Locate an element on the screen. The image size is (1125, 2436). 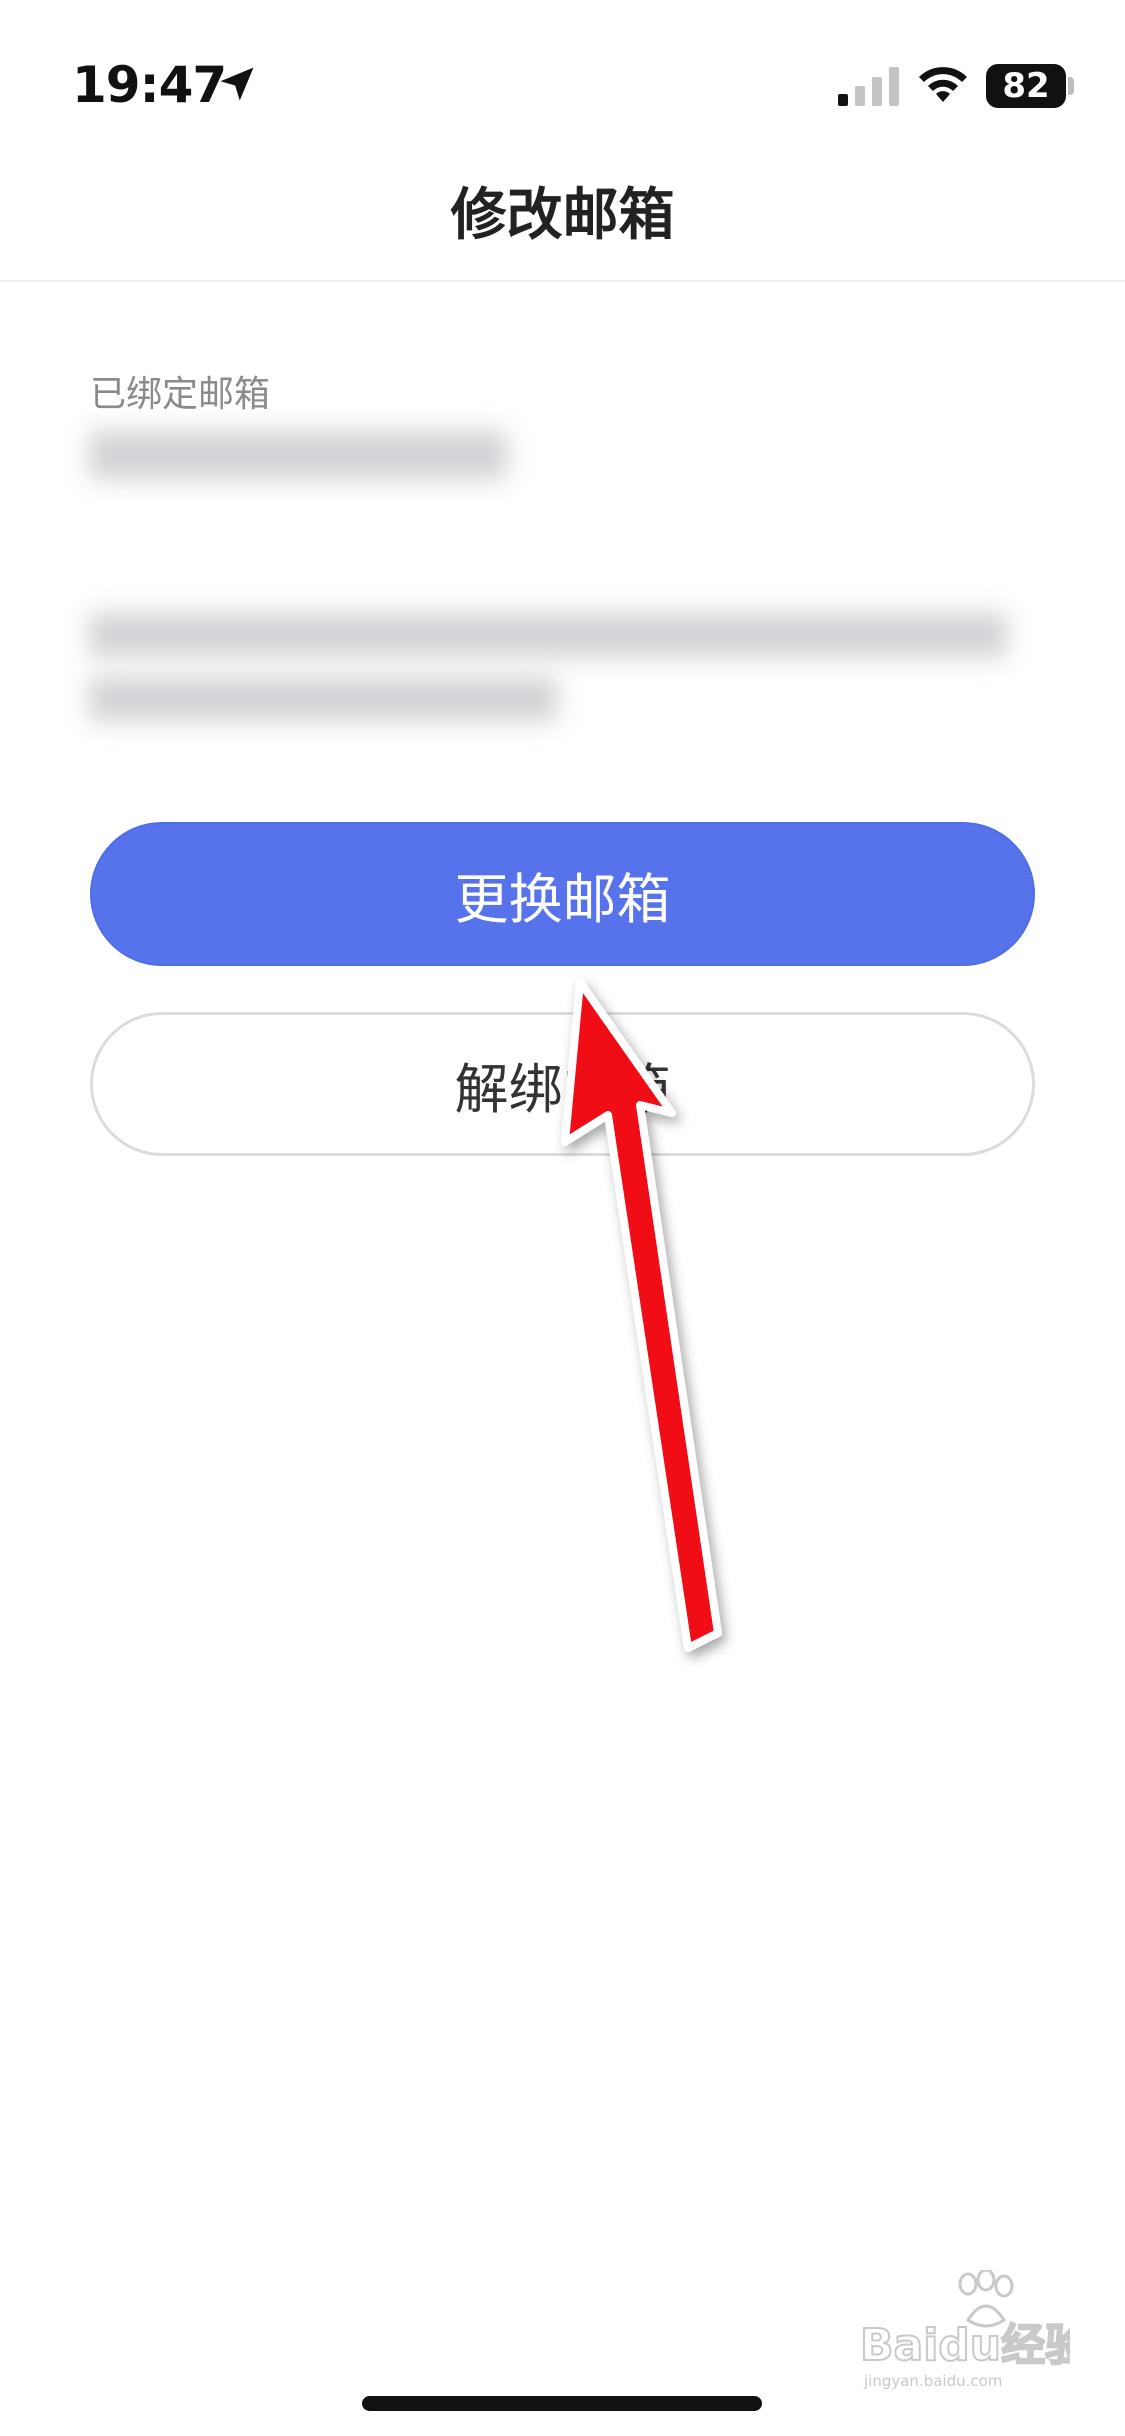
watermark-url: jingyan.baidu.com is located at coordinates (932, 2381).